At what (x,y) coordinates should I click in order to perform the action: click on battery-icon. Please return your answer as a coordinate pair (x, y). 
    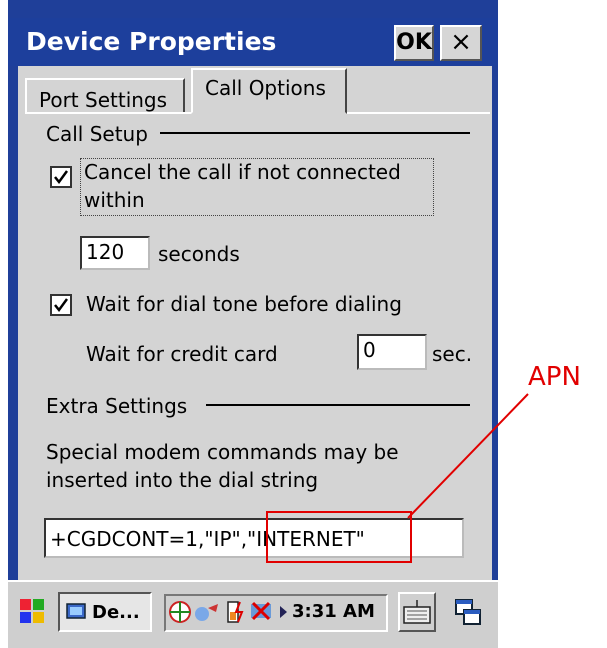
    Looking at the image, I should click on (234, 613).